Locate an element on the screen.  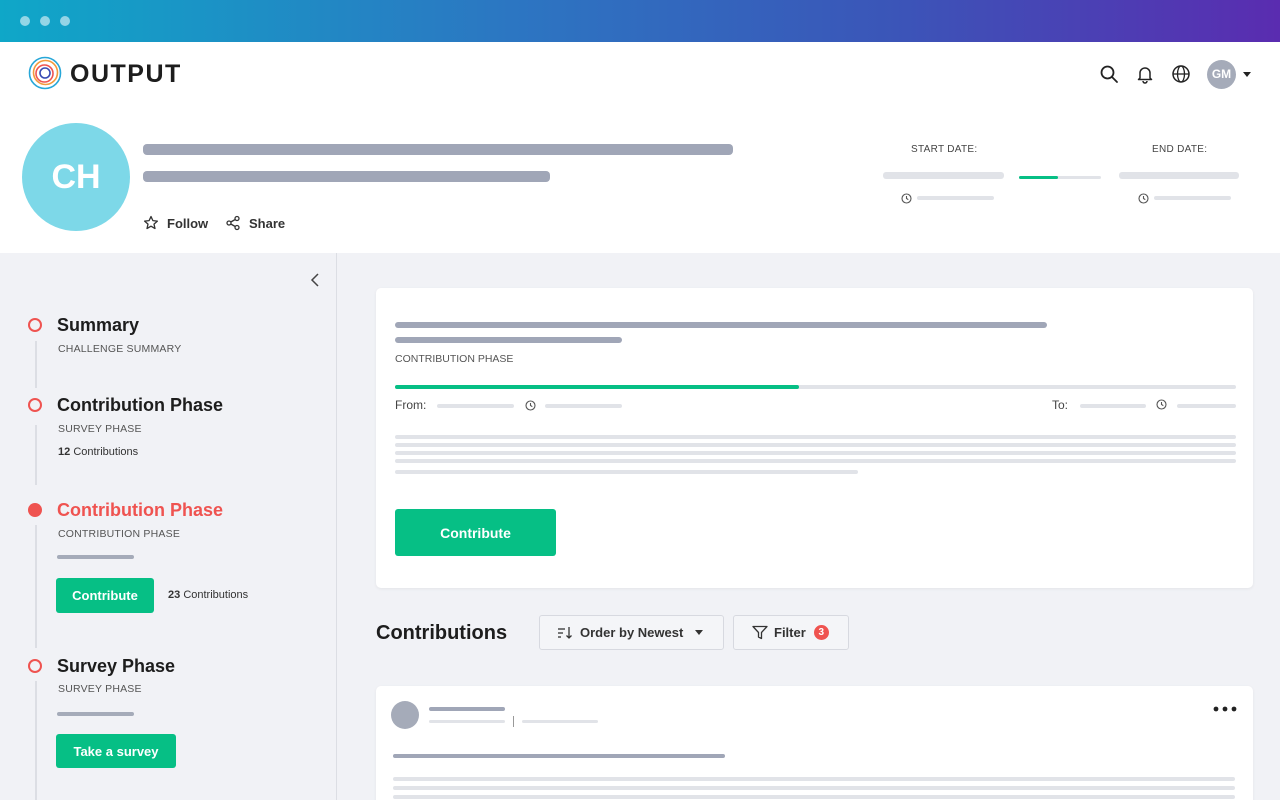
step-subtitle: CONTRIBUTION PHASE is located at coordinates (119, 534).